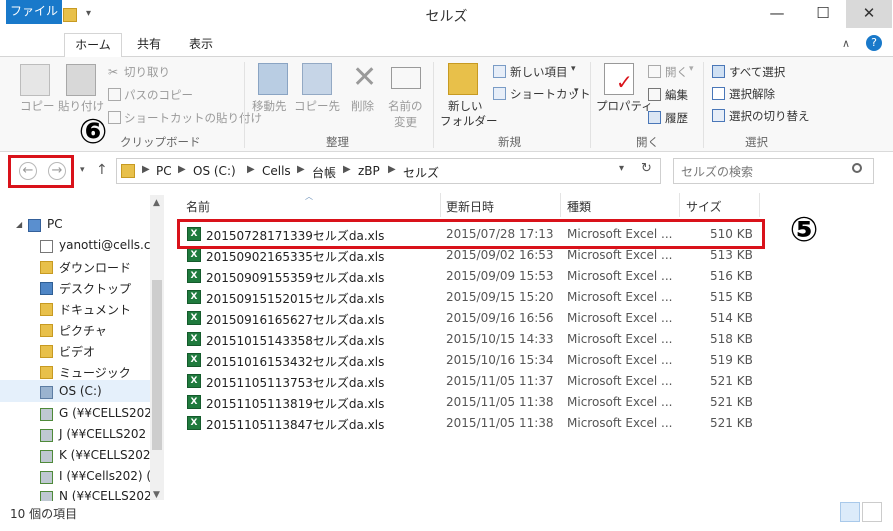 Image resolution: width=893 pixels, height=531 pixels. Describe the element at coordinates (214, 171) in the screenshot. I see `breadcrumb-os-c: OS (C:)` at that location.